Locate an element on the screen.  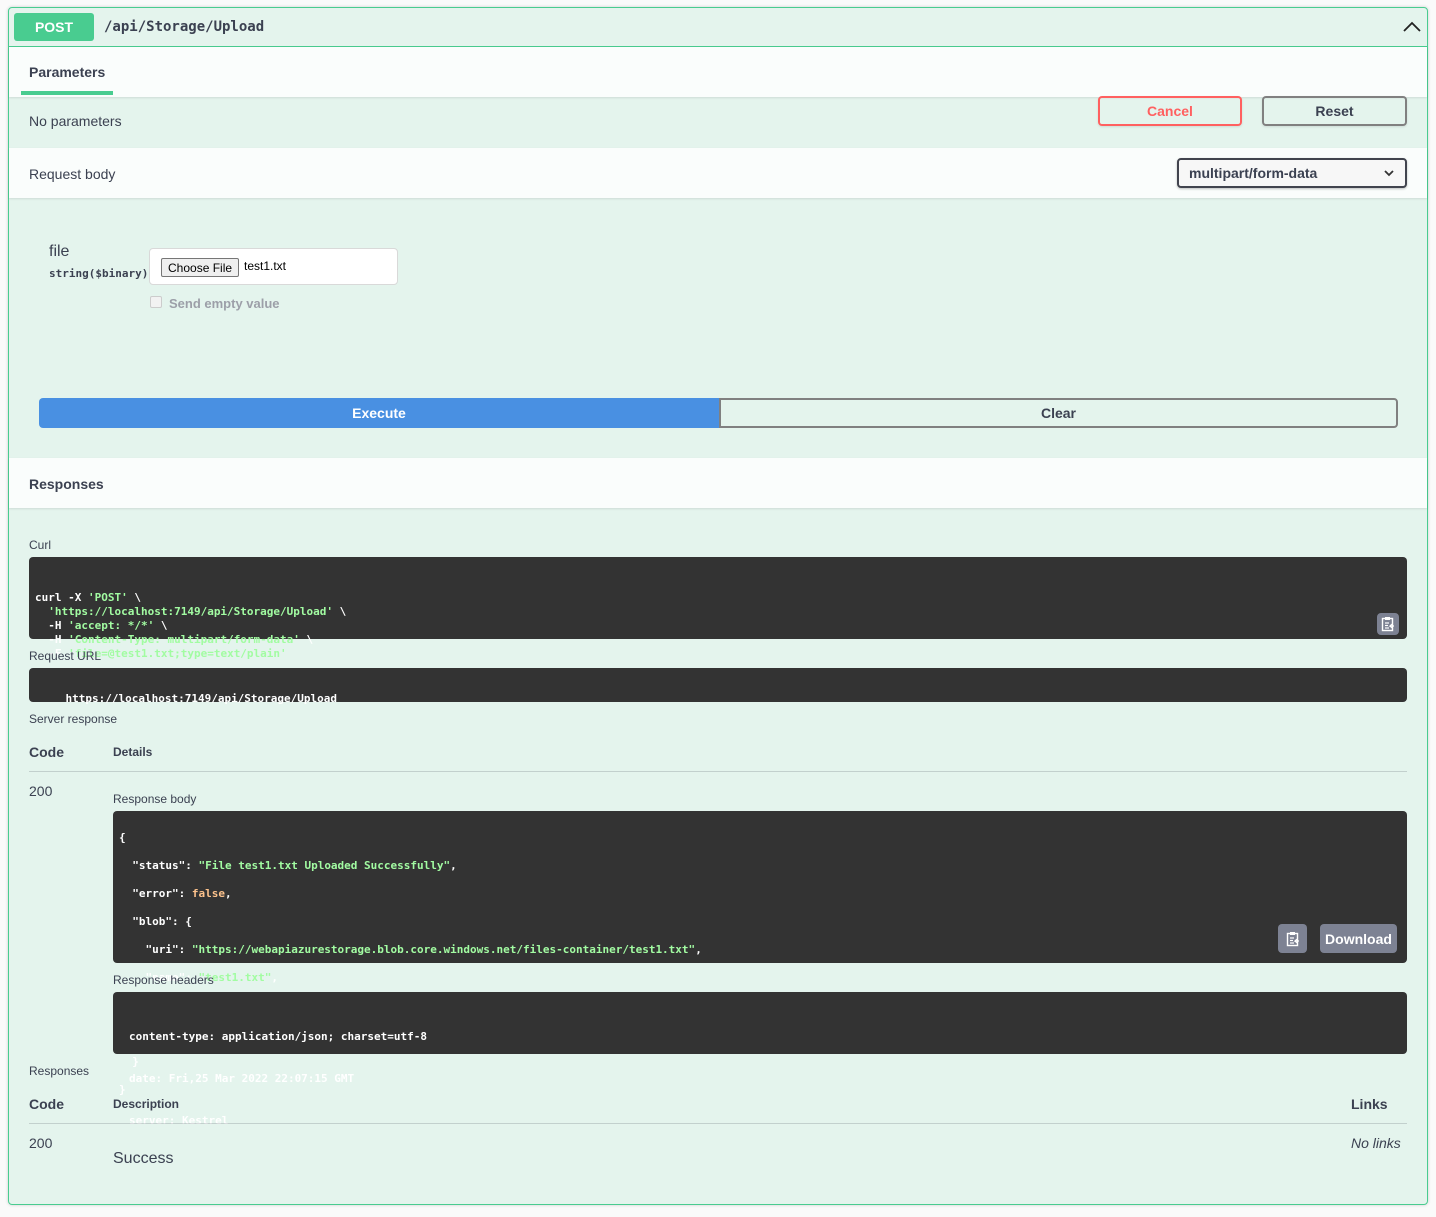
operation-summary: POST /api/Storage/Upload is located at coordinates (718, 27).